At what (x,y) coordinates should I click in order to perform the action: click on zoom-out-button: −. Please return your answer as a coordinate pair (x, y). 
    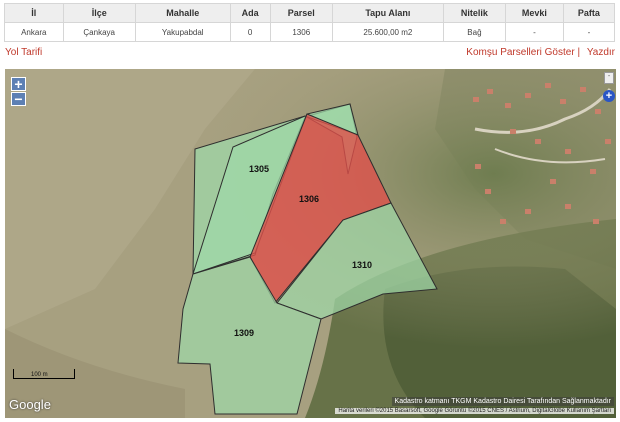
    Looking at the image, I should click on (18, 99).